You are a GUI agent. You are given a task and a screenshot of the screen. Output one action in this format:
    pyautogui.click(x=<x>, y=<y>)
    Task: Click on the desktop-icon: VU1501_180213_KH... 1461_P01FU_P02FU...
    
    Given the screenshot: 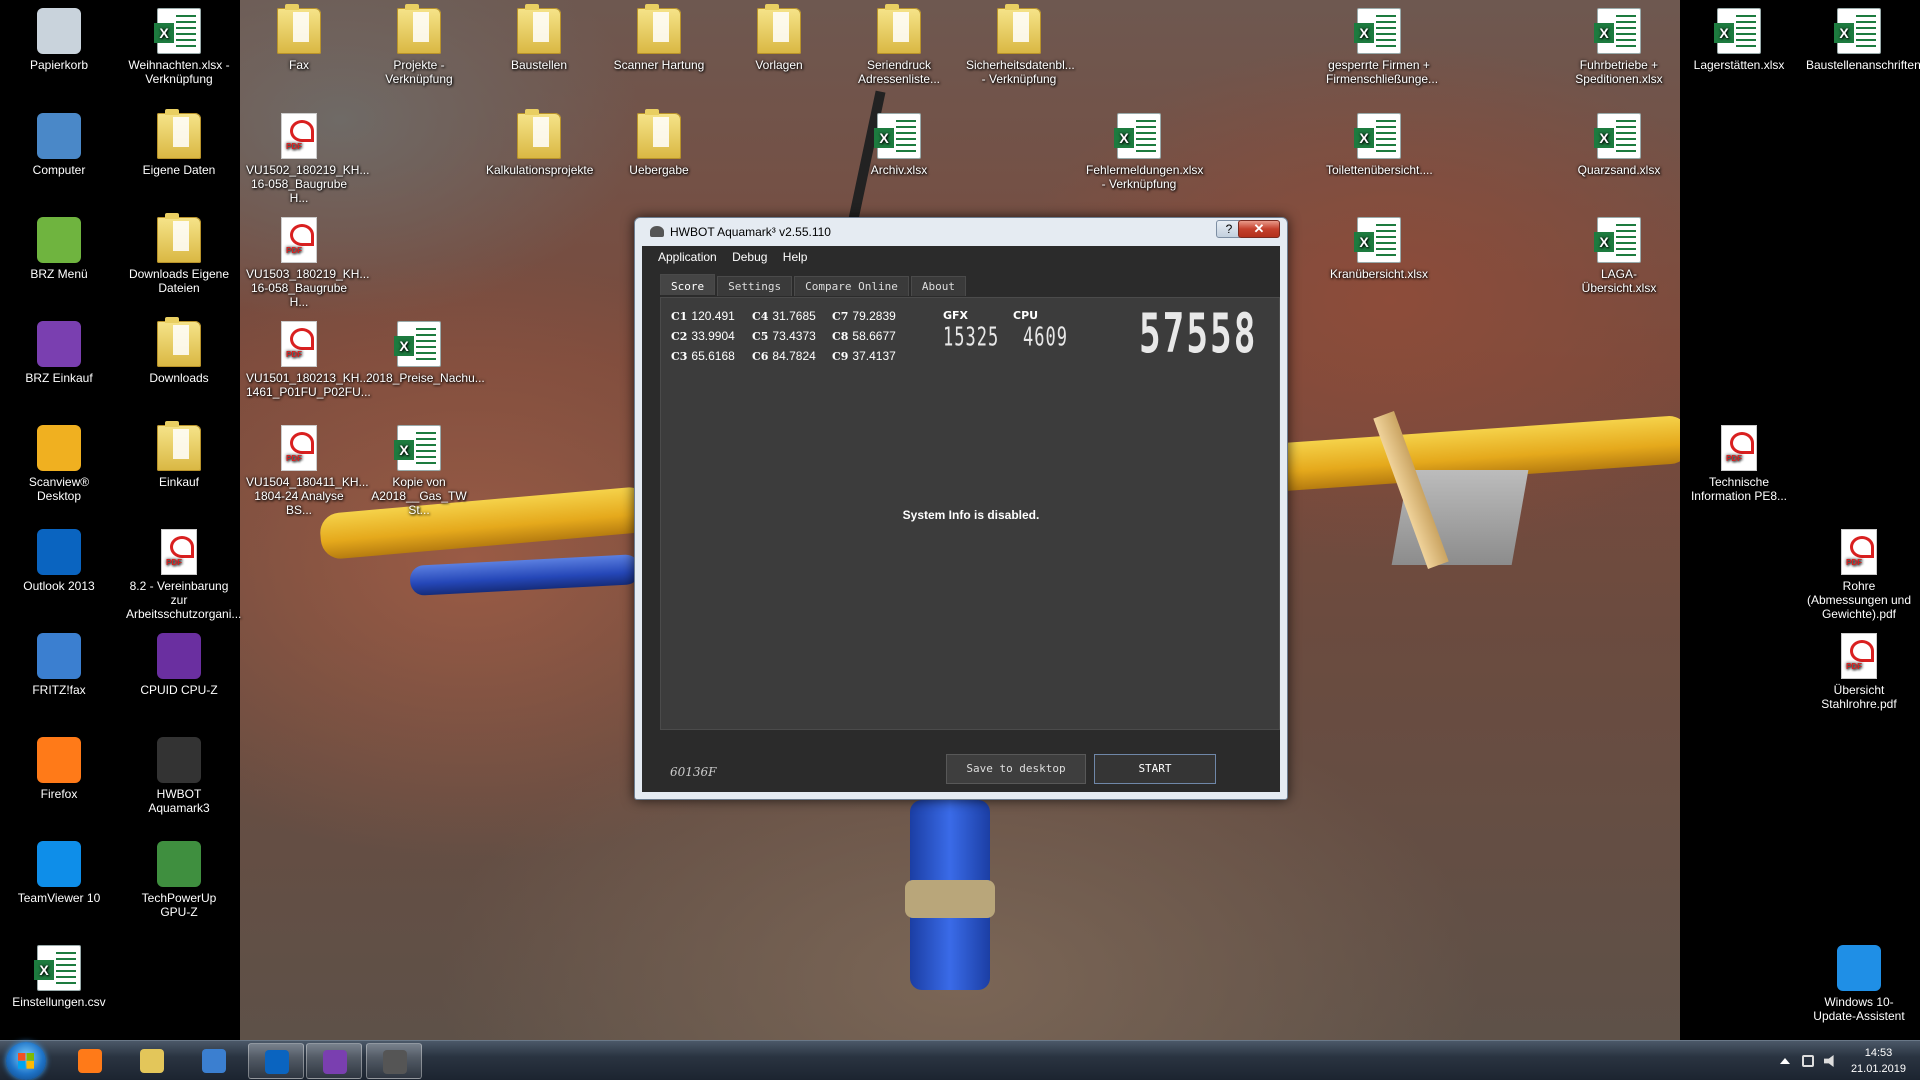 What is the action you would take?
    pyautogui.click(x=307, y=360)
    